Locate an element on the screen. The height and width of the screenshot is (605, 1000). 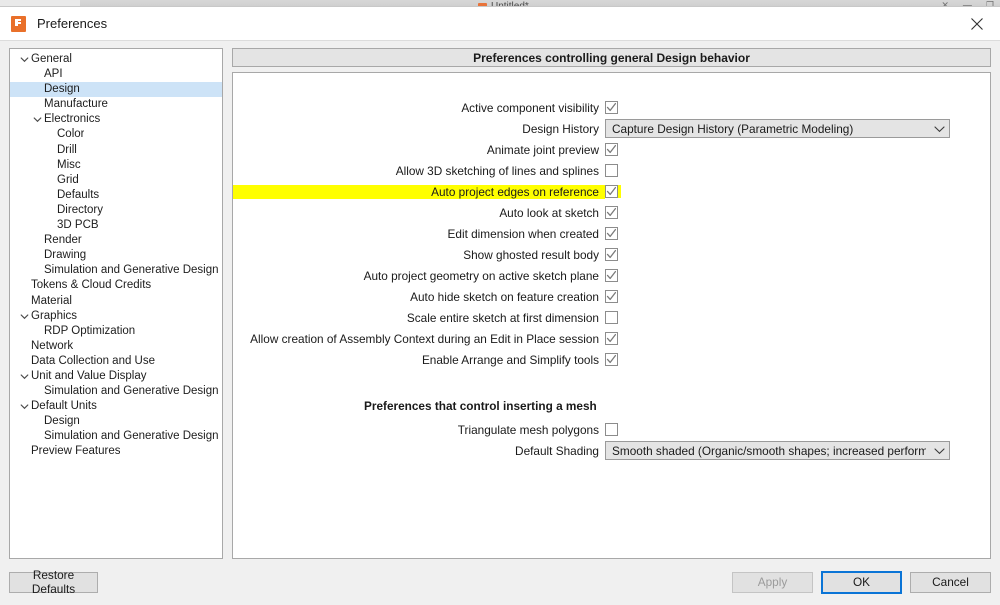
tree-item-indent: Simulation and Generative Design is located at coordinates (114, 270).